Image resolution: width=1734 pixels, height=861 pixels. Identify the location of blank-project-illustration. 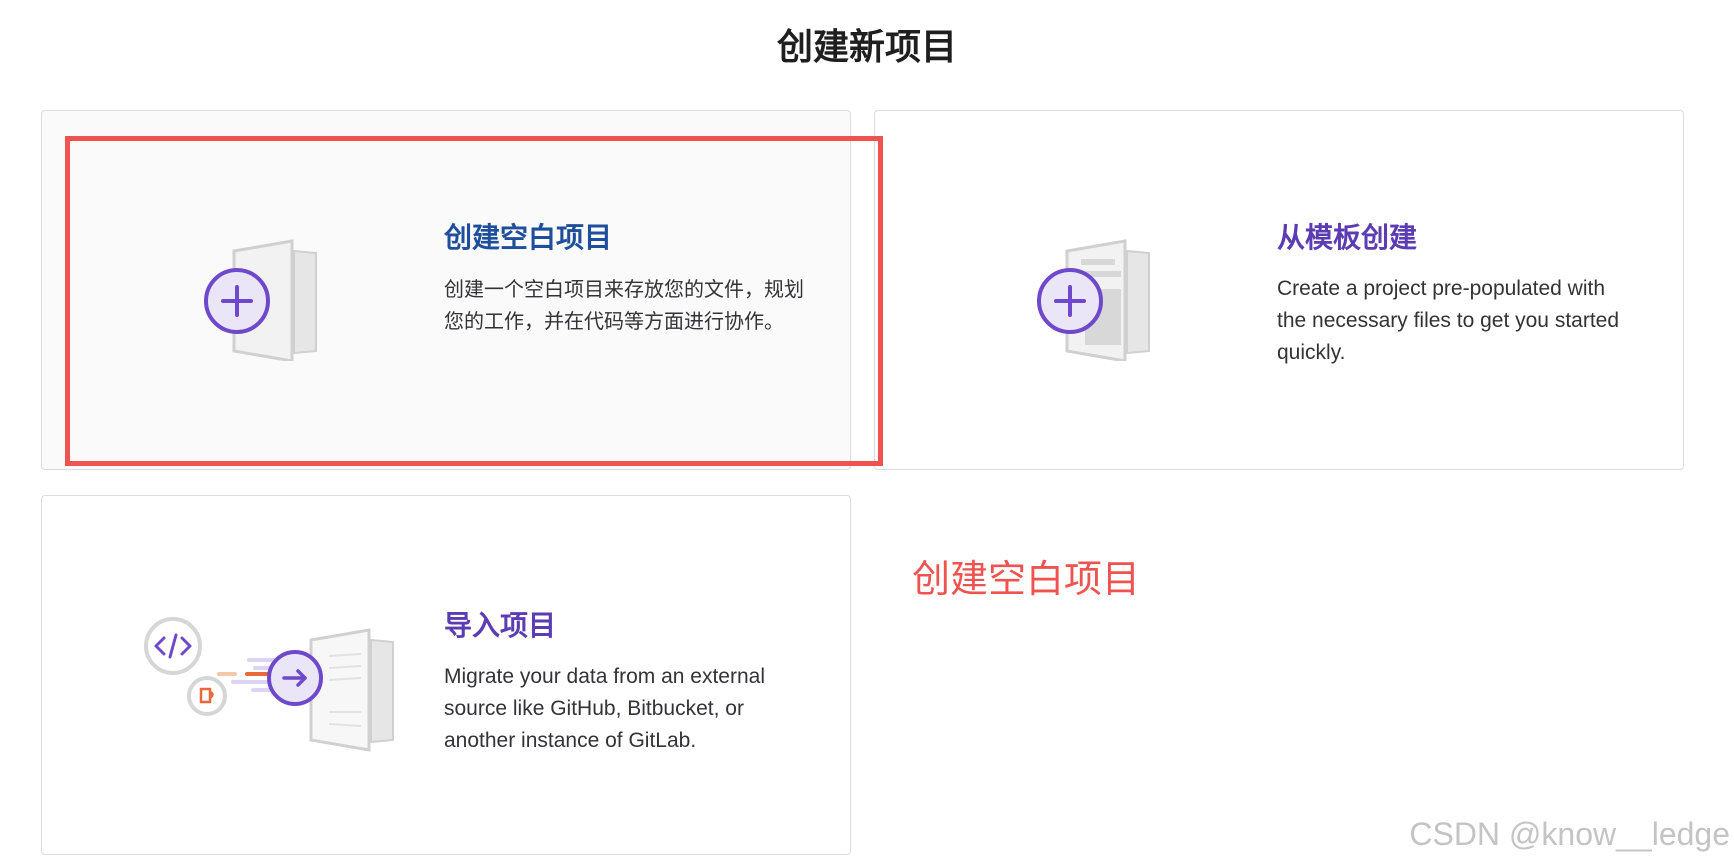
(260, 300).